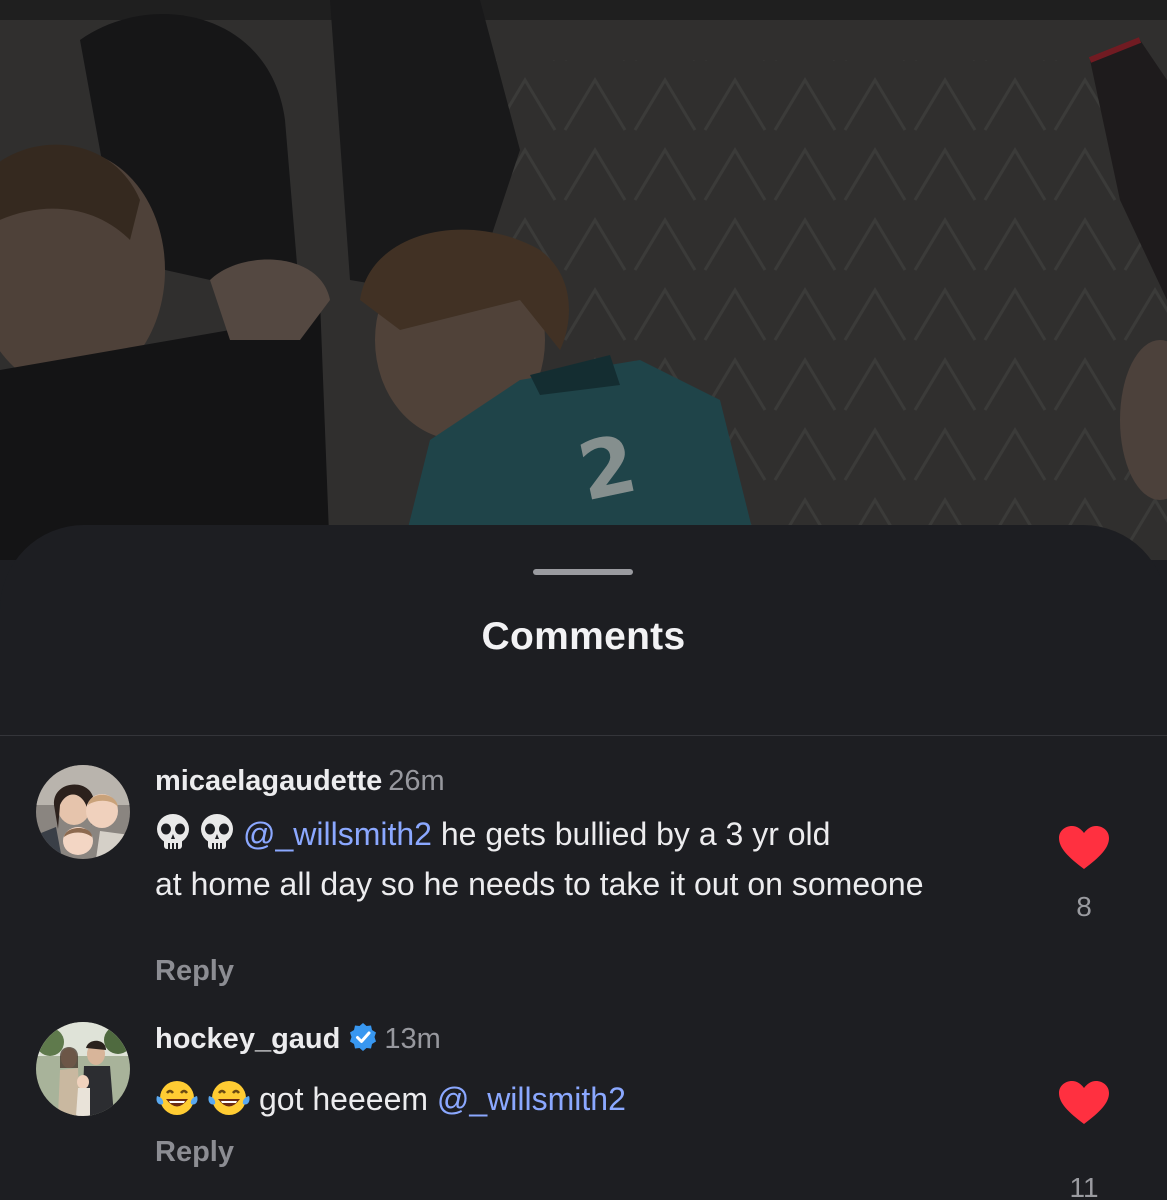 The height and width of the screenshot is (1200, 1167). Describe the element at coordinates (268, 781) in the screenshot. I see `comment-username: micaelagaudette` at that location.